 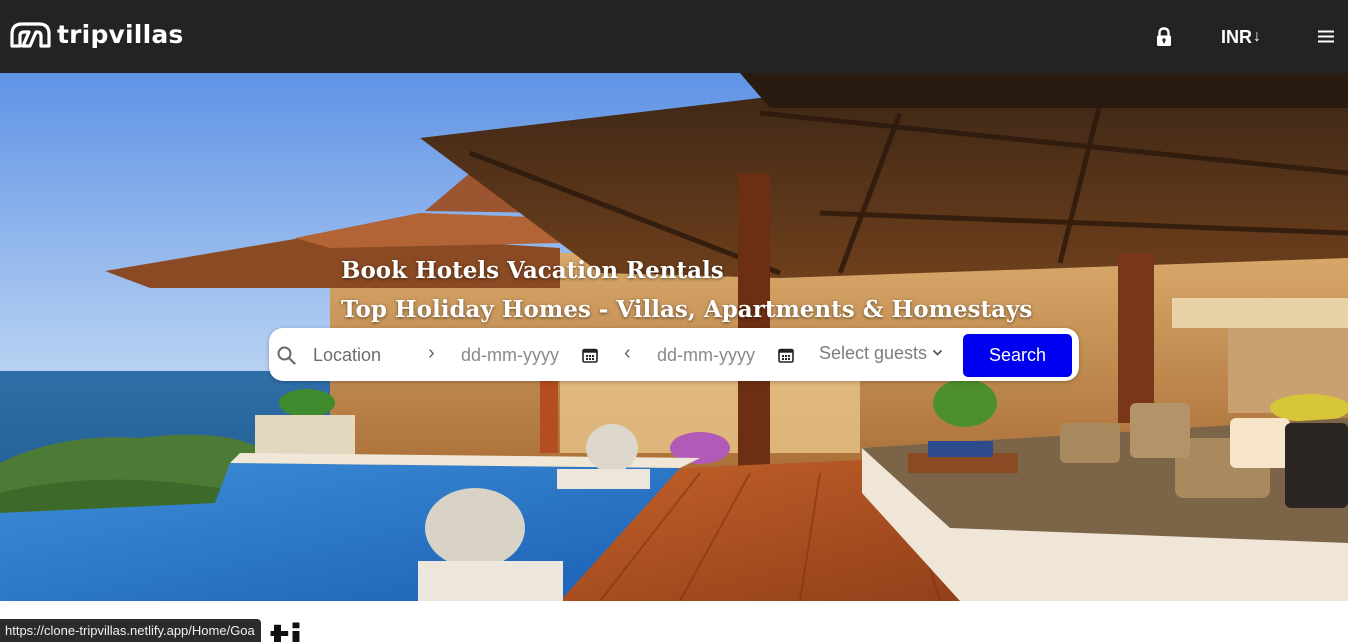 I want to click on search-icon, so click(x=286, y=355).